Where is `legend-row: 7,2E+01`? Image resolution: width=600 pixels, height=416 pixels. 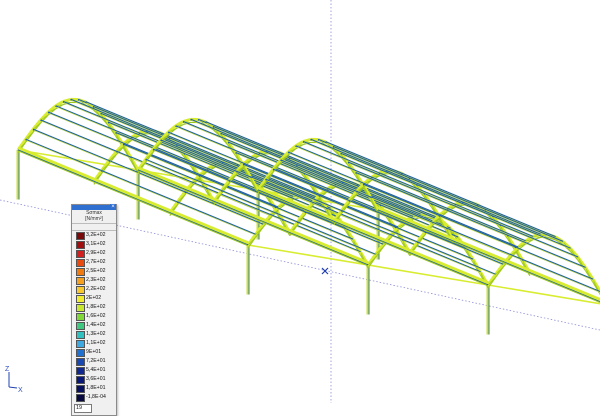 legend-row: 7,2E+01 is located at coordinates (94, 361).